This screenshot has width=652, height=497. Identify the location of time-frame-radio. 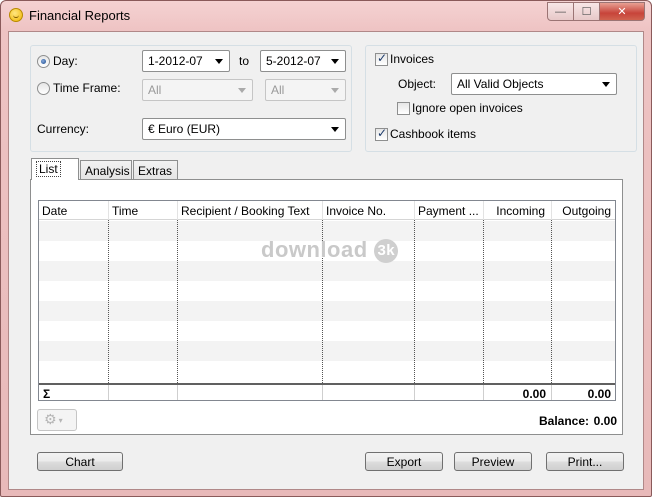
(43, 88).